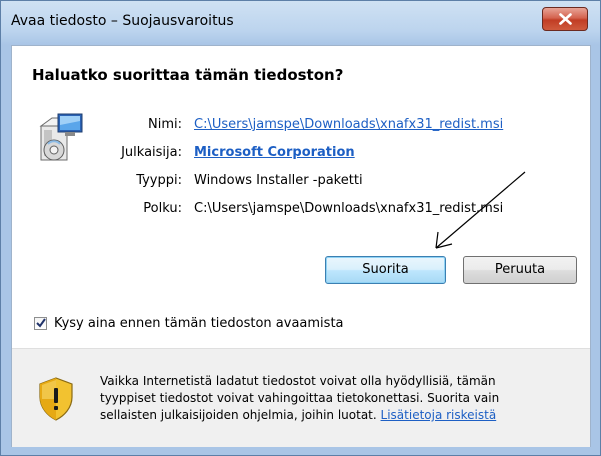 Image resolution: width=601 pixels, height=456 pixels. Describe the element at coordinates (165, 124) in the screenshot. I see `name-label: Nimi:` at that location.